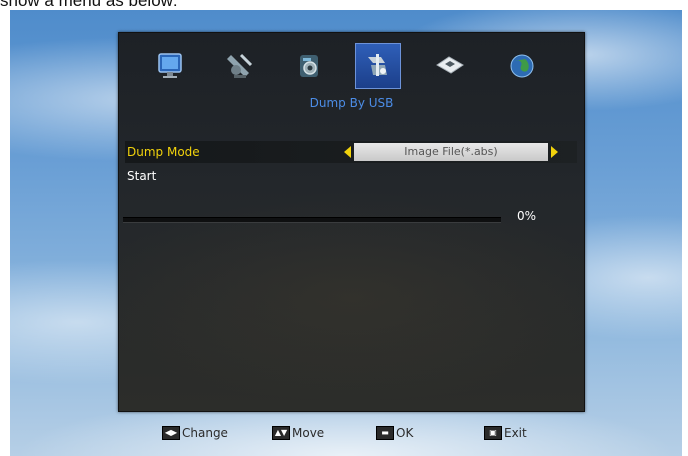 This screenshot has height=456, width=688. I want to click on hint-move: ▲▼ Move, so click(298, 433).